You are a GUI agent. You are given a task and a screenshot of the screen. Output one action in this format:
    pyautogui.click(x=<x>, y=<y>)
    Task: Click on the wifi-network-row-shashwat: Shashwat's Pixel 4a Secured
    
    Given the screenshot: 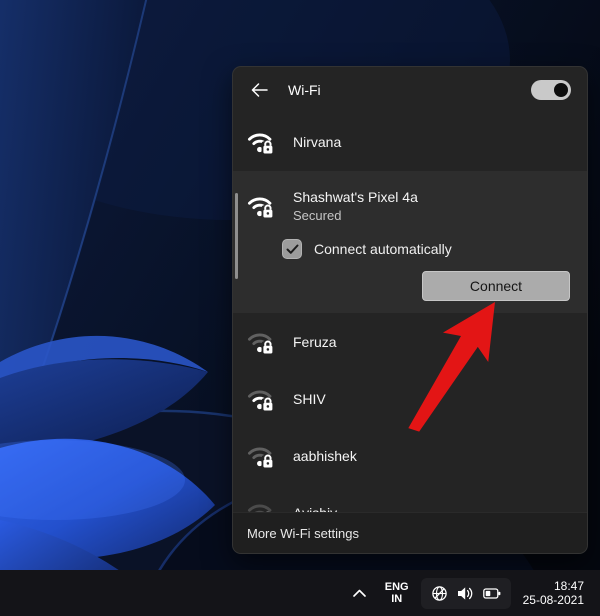 What is the action you would take?
    pyautogui.click(x=410, y=206)
    